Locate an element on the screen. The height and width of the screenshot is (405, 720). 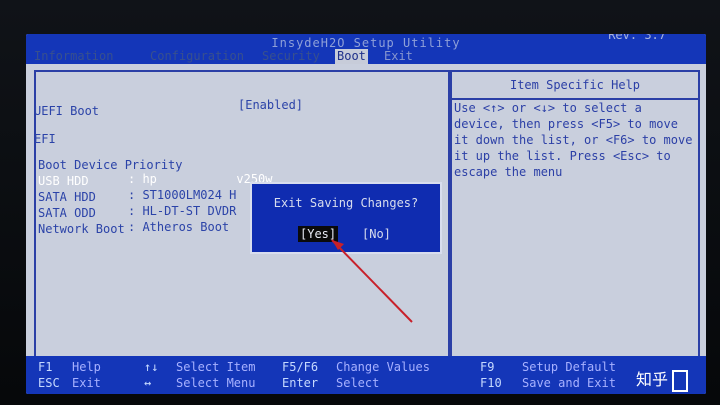
uefi-boot-value: [Enabled] is located at coordinates (270, 105).